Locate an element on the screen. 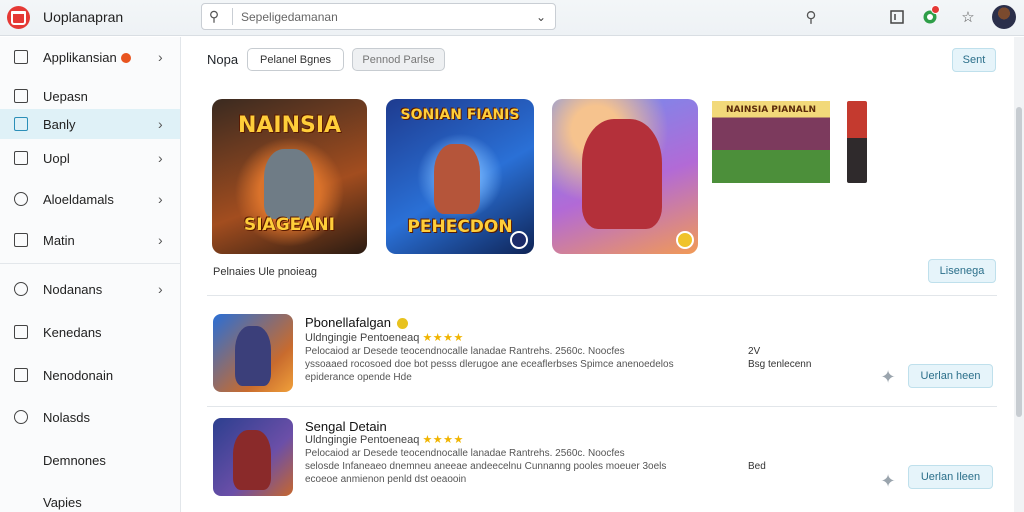  app-description-line: epiderance opende Hde is located at coordinates (358, 377).